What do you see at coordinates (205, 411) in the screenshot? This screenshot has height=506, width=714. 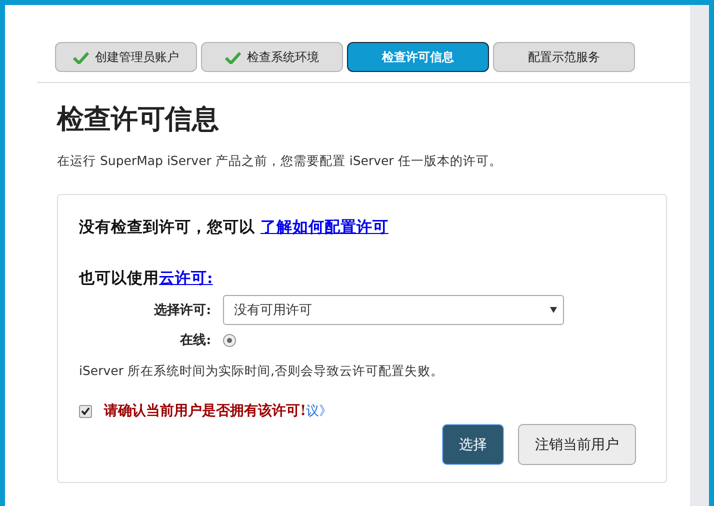 I see `warning-text: 请确认当前用户是否拥有该许可!` at bounding box center [205, 411].